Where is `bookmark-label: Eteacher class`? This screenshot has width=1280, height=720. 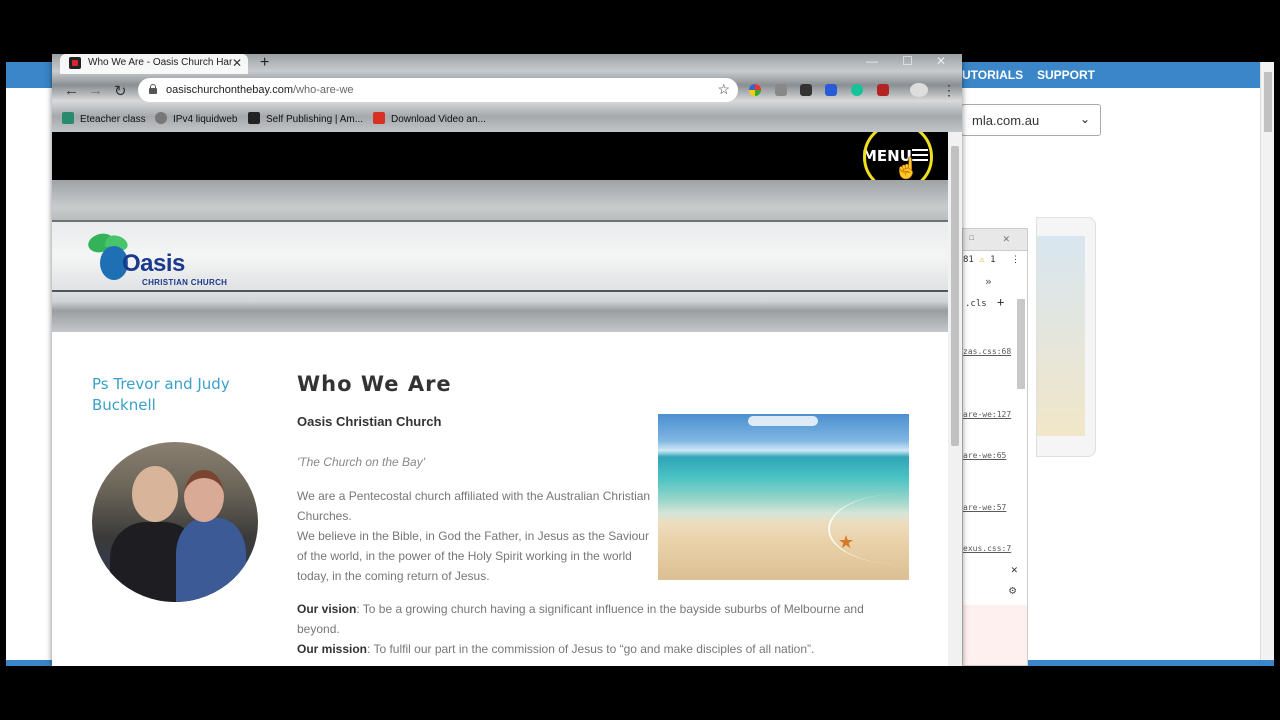
bookmark-label: Eteacher class is located at coordinates (113, 119).